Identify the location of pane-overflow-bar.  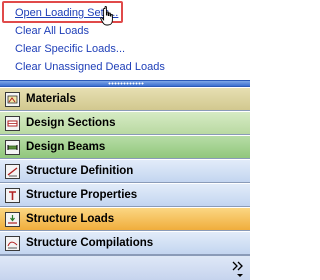
(125, 267).